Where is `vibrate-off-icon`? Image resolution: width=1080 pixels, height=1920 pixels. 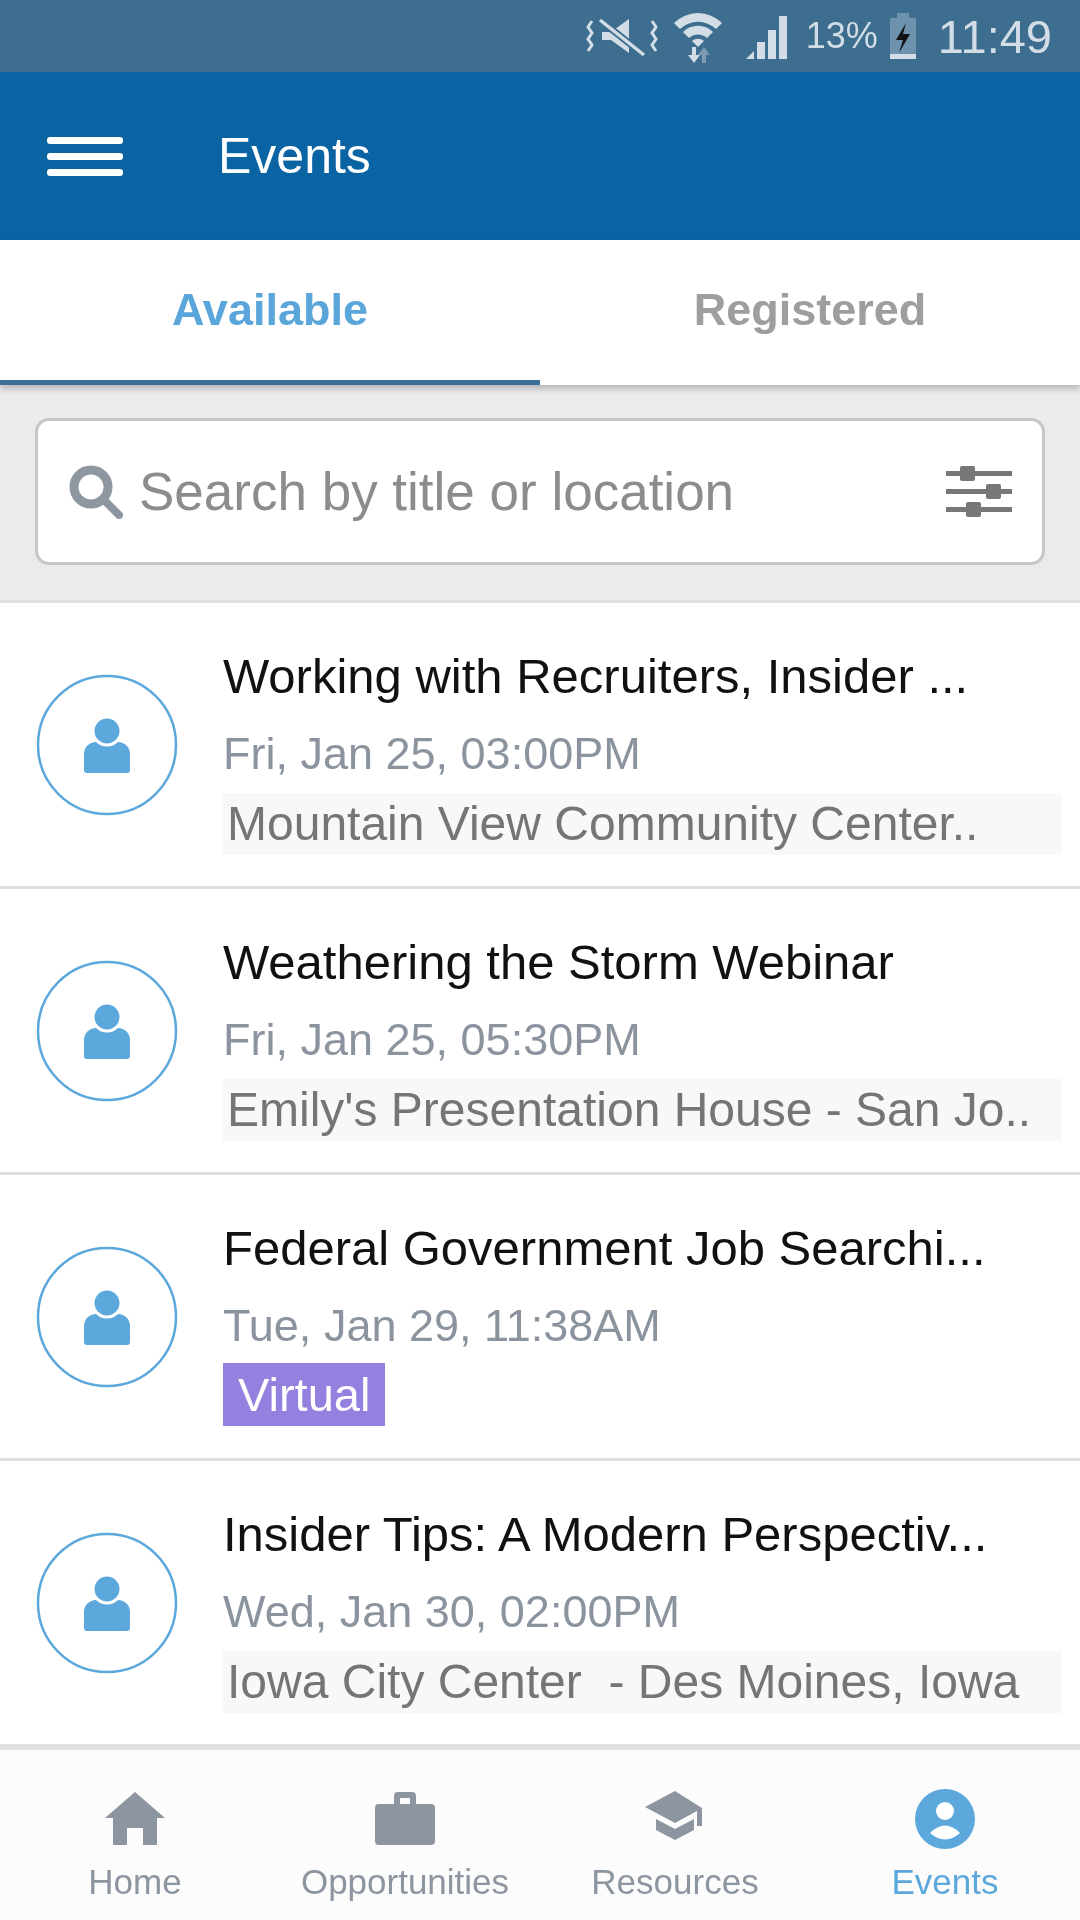
vibrate-off-icon is located at coordinates (621, 36).